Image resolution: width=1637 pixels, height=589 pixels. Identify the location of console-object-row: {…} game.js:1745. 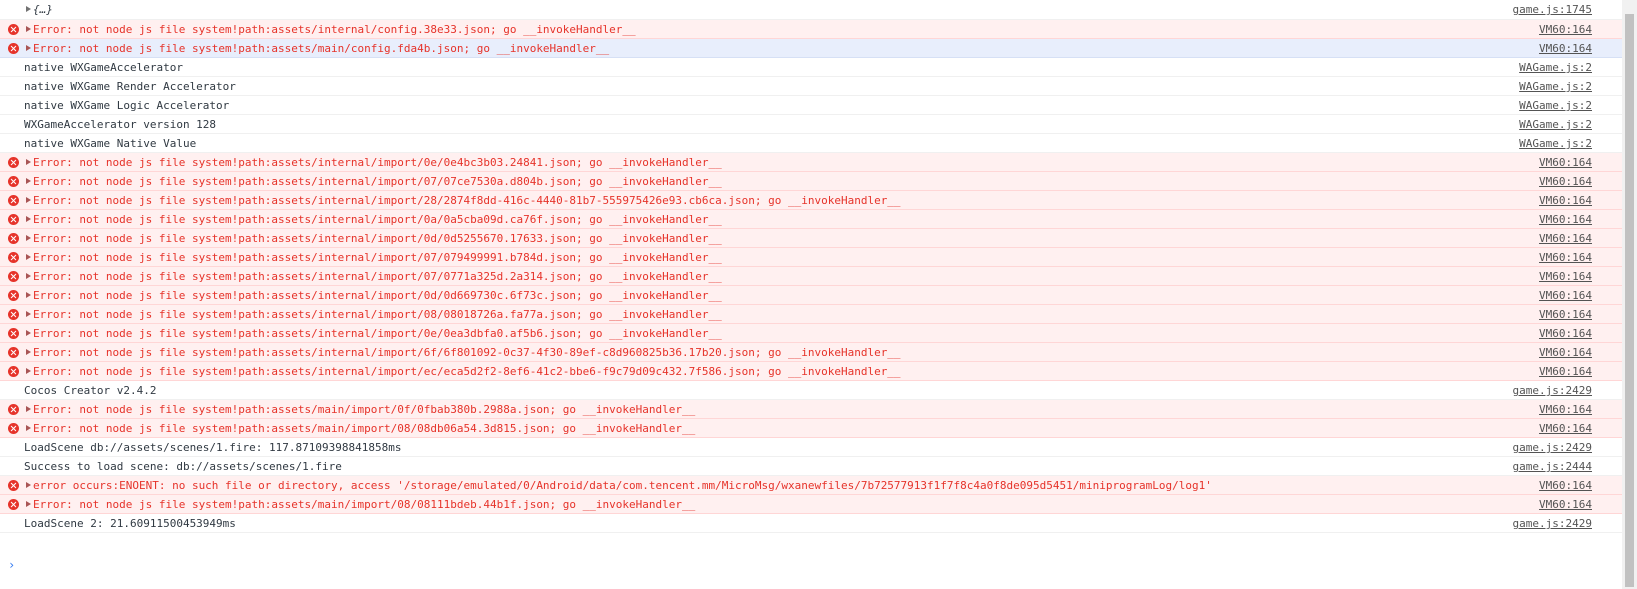
(811, 10).